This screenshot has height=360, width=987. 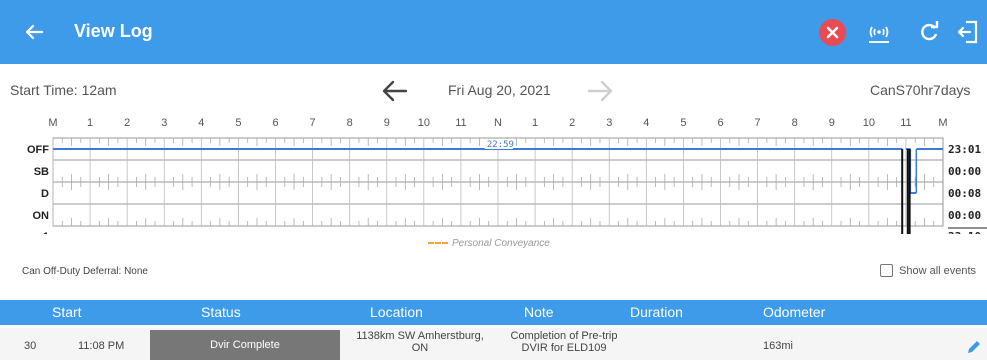 I want to click on column-header-odometer: Odometer, so click(x=794, y=312).